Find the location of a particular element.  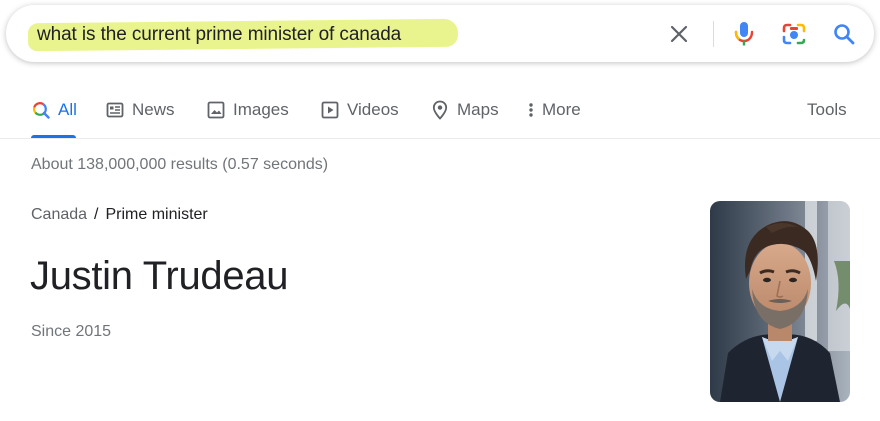

breadcrumb: Canada / Prime minister is located at coordinates (119, 215).